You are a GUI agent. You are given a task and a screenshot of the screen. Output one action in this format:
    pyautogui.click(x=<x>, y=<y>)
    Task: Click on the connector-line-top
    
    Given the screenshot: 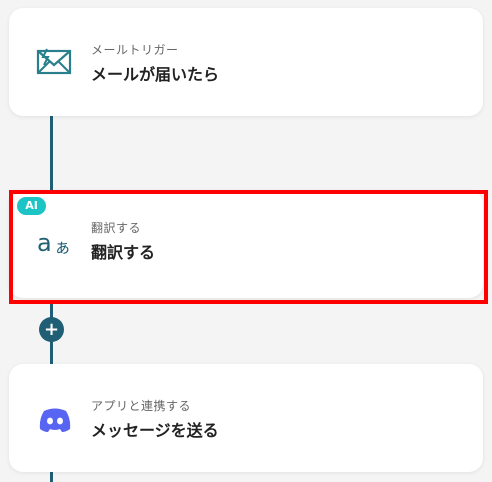 What is the action you would take?
    pyautogui.click(x=51, y=152)
    